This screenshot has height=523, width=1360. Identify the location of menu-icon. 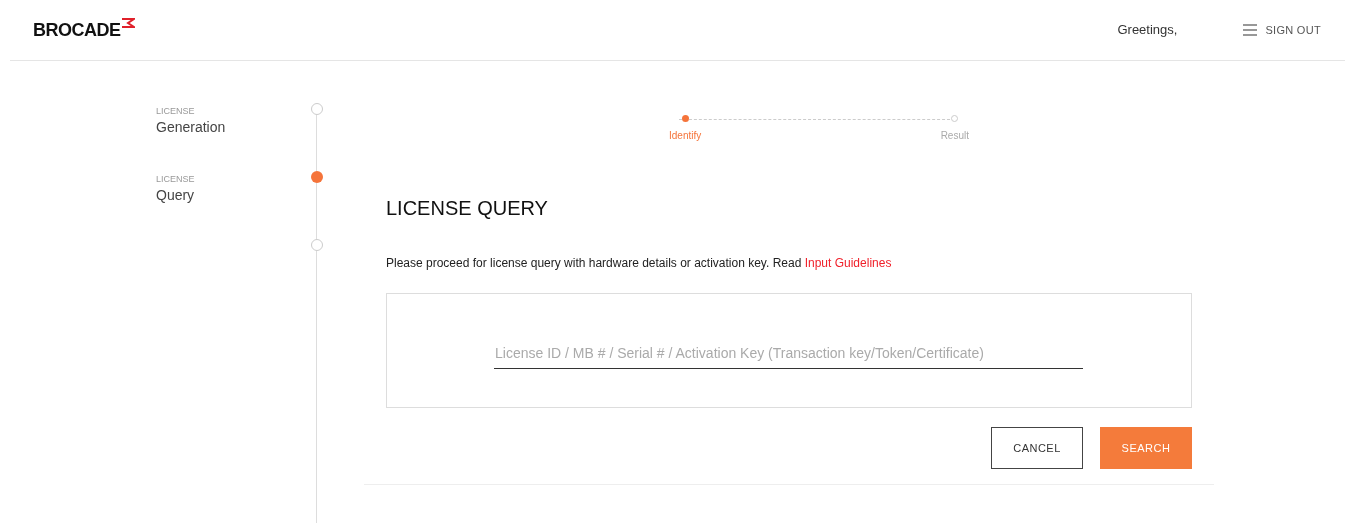
(1250, 30).